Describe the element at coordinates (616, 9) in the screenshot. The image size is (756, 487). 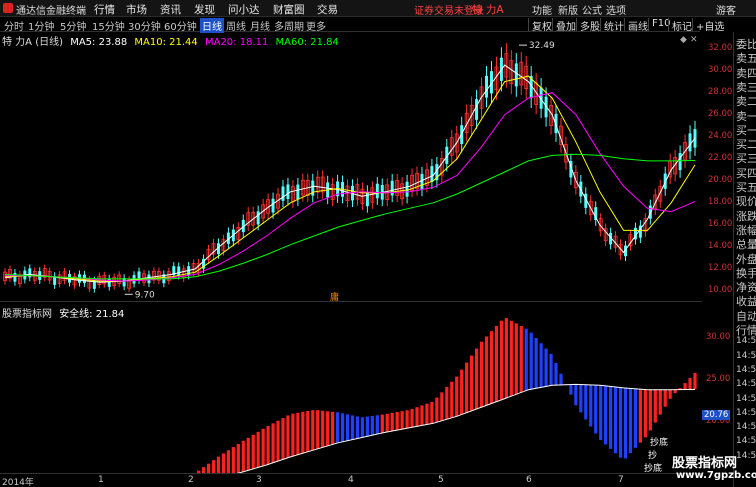
I see `menu-options: 选项` at that location.